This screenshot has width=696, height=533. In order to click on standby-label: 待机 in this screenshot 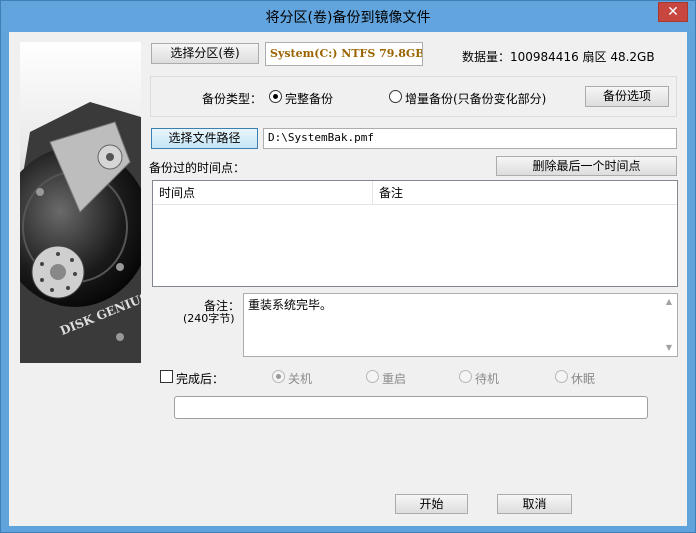, I will do `click(487, 378)`.